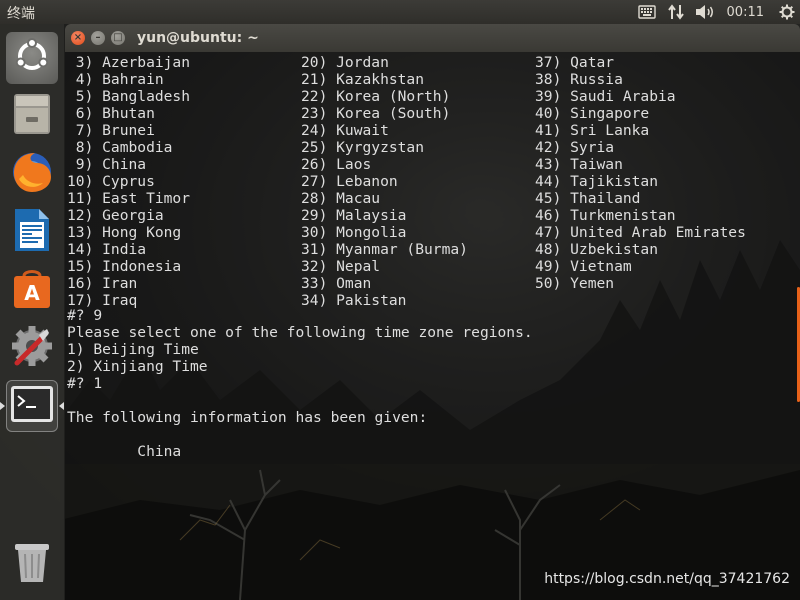 This screenshot has height=600, width=800. I want to click on close-icon: ×, so click(78, 37).